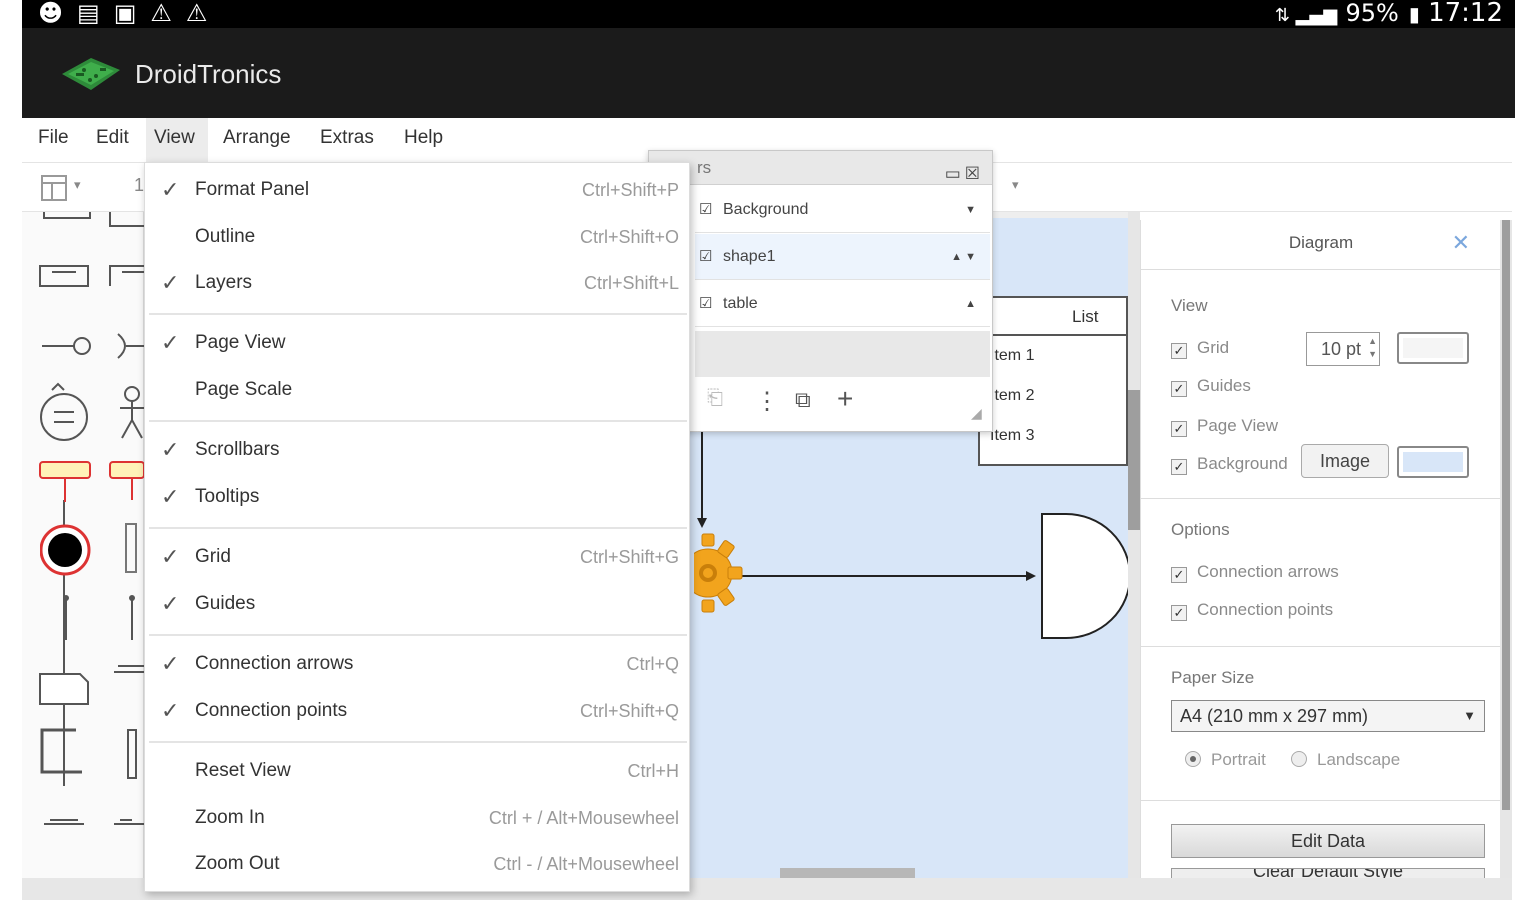  I want to click on menu-item-label: Page View, so click(240, 342).